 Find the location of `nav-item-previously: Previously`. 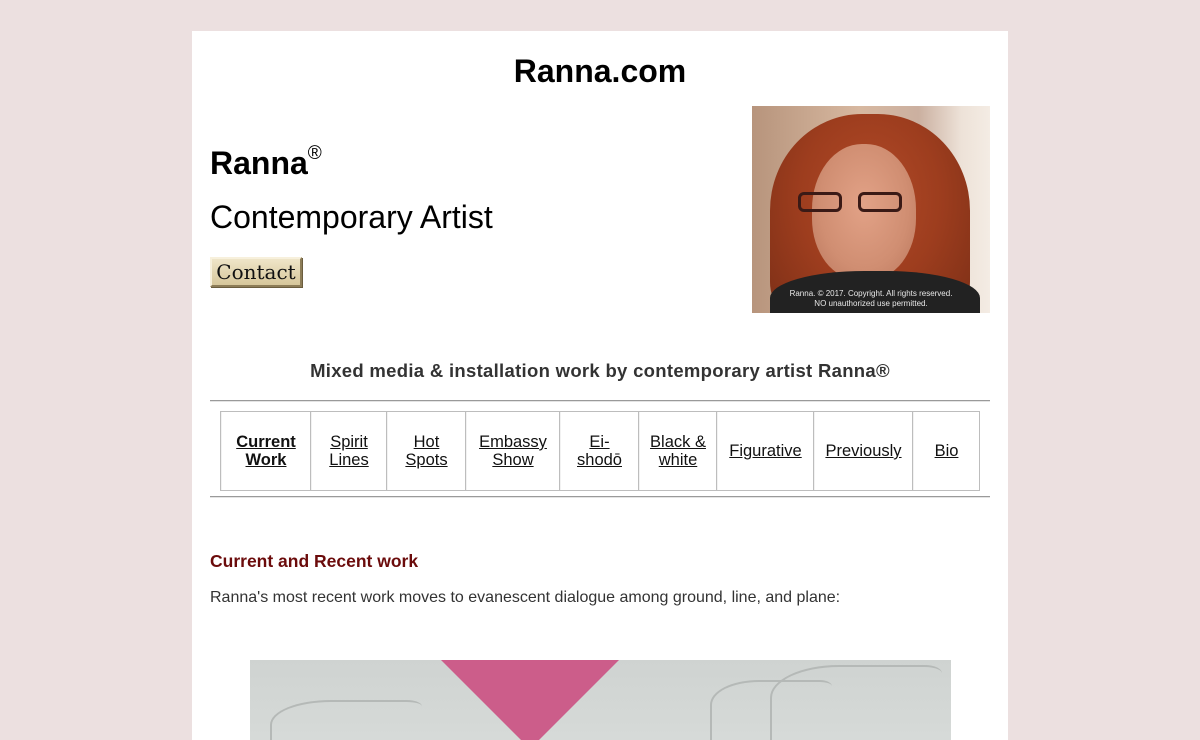

nav-item-previously: Previously is located at coordinates (863, 451).